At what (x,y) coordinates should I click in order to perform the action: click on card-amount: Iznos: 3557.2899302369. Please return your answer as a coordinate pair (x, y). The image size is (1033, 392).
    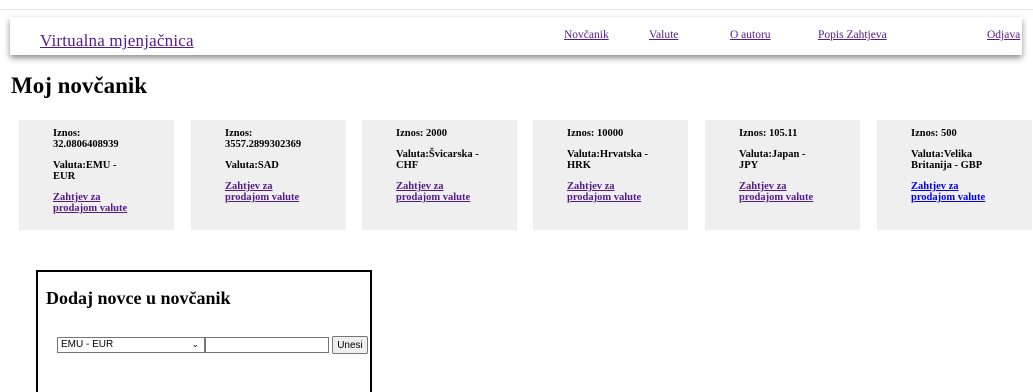
    Looking at the image, I should click on (263, 139).